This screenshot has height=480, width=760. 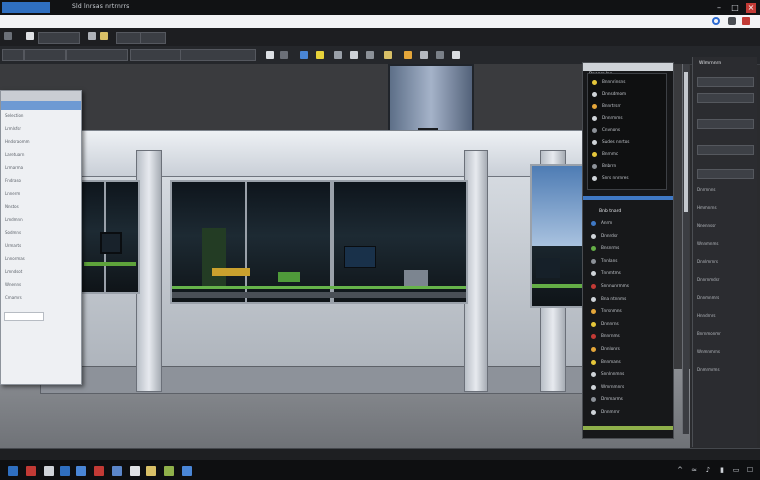 What do you see at coordinates (15, 258) in the screenshot?
I see `object-list-item: Lnnormas` at bounding box center [15, 258].